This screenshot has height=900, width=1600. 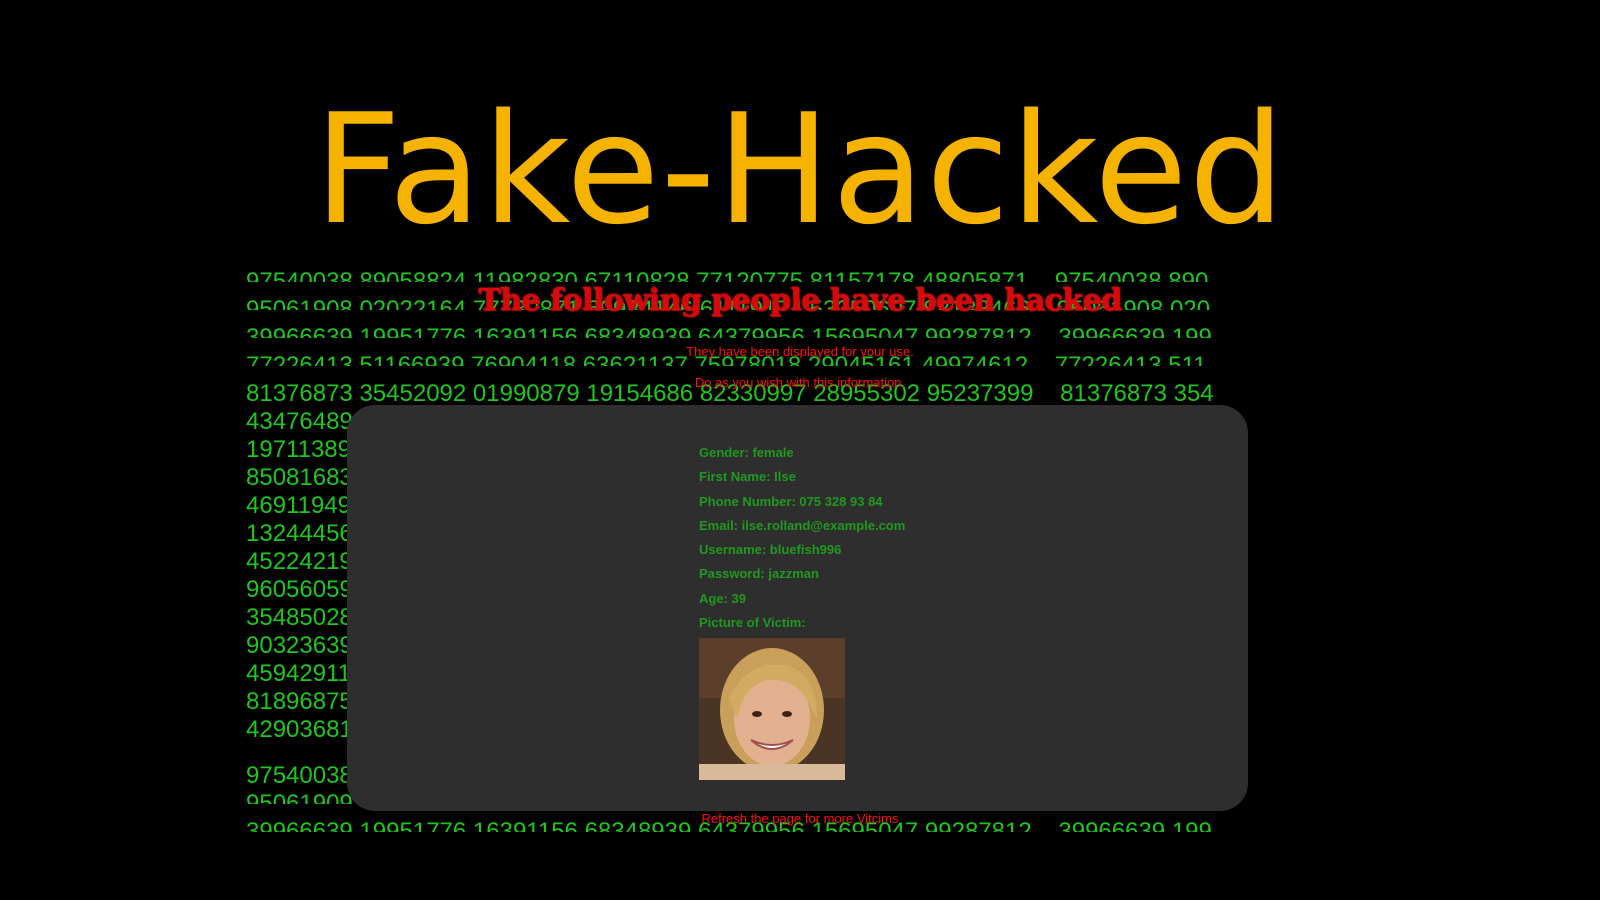 I want to click on victim-photo, so click(x=772, y=709).